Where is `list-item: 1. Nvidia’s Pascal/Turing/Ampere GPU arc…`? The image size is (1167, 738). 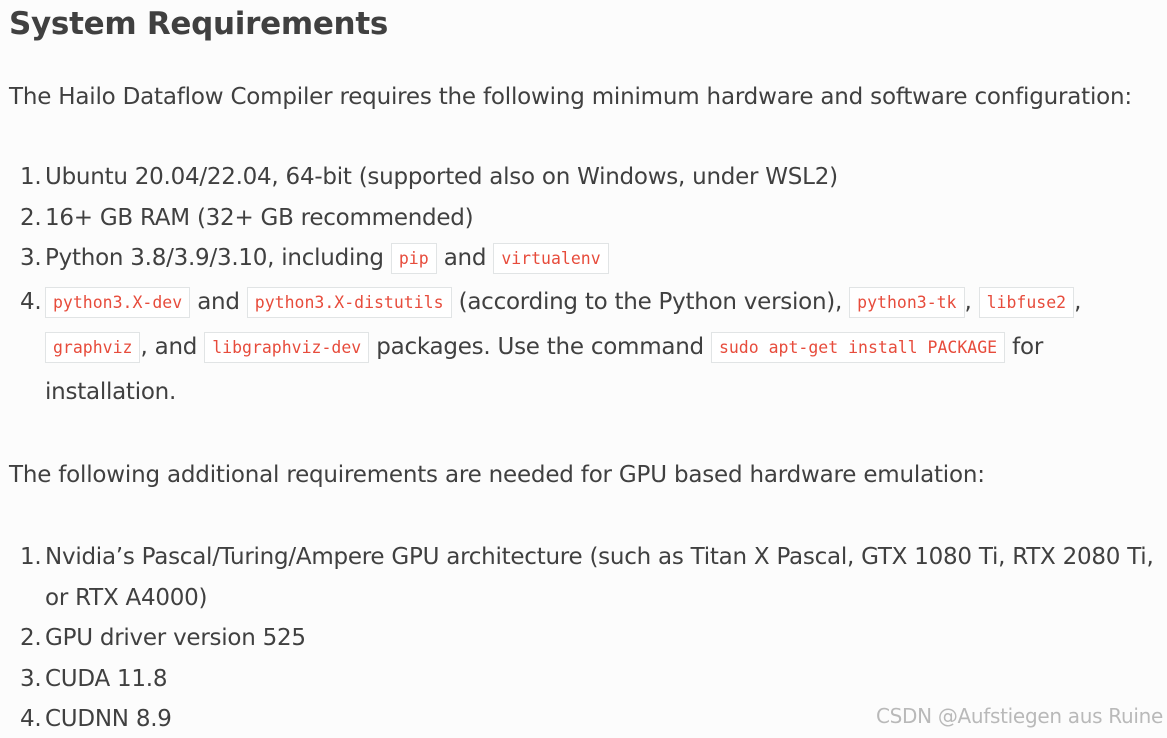 list-item: 1. Nvidia’s Pascal/Turing/Ampere GPU arc… is located at coordinates (580, 577).